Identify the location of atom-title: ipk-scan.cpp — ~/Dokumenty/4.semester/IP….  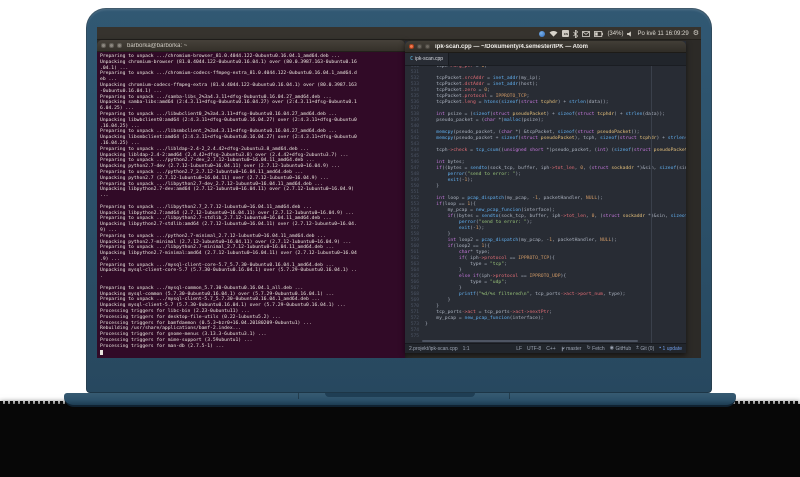
(511, 46).